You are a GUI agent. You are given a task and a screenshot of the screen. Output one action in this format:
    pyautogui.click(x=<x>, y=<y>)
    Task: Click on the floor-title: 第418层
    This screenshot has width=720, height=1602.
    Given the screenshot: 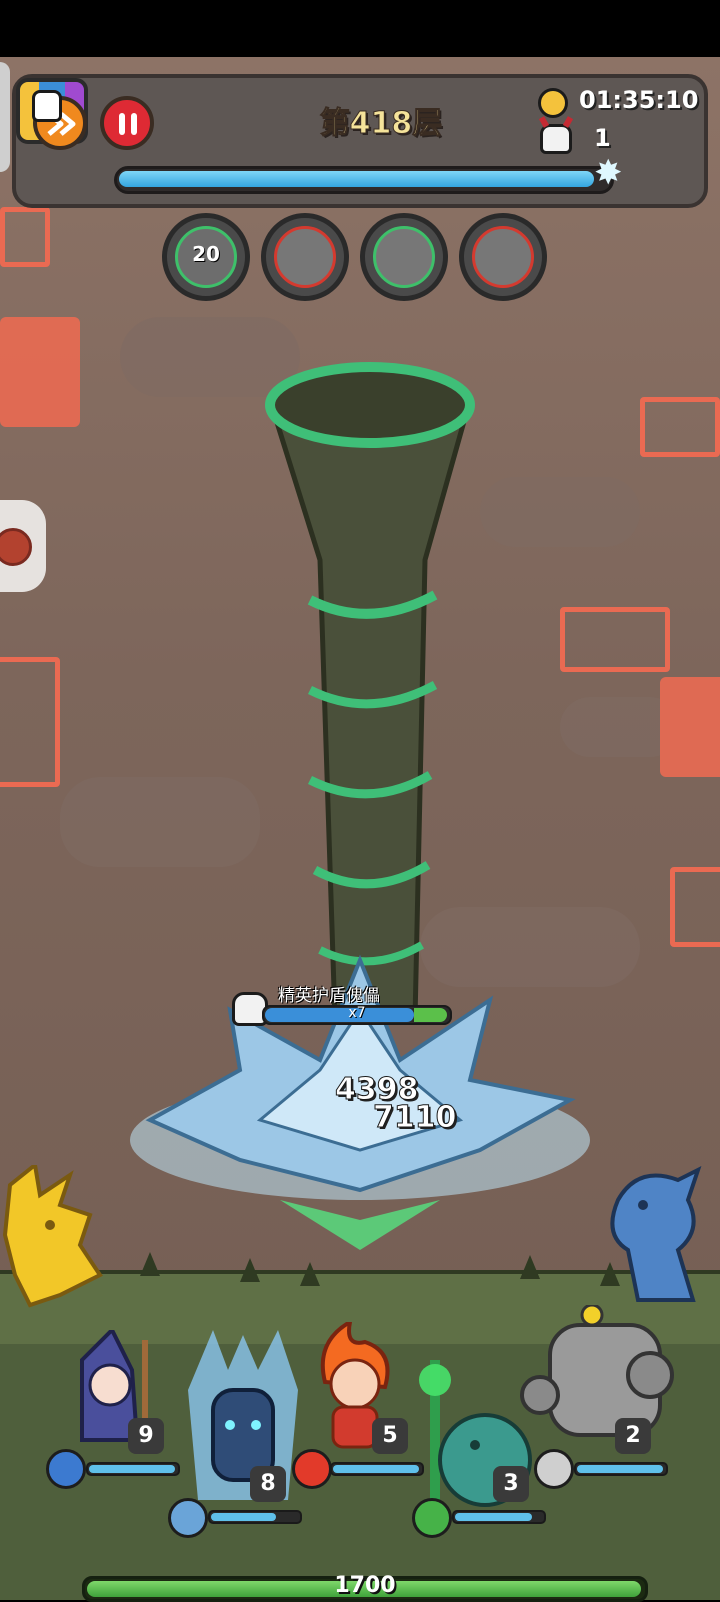 What is the action you would take?
    pyautogui.click(x=381, y=124)
    